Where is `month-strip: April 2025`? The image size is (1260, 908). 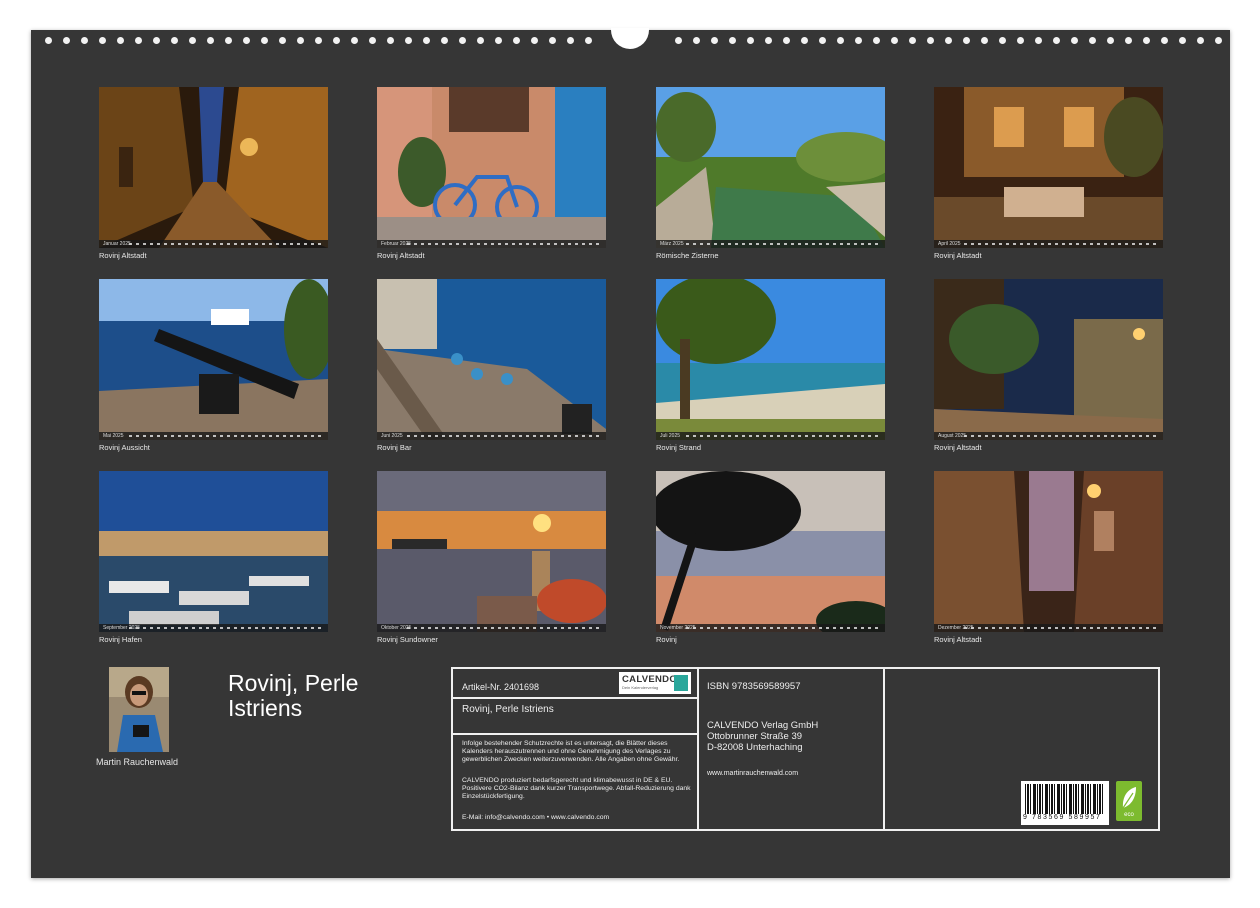
month-strip: April 2025 is located at coordinates (1048, 244).